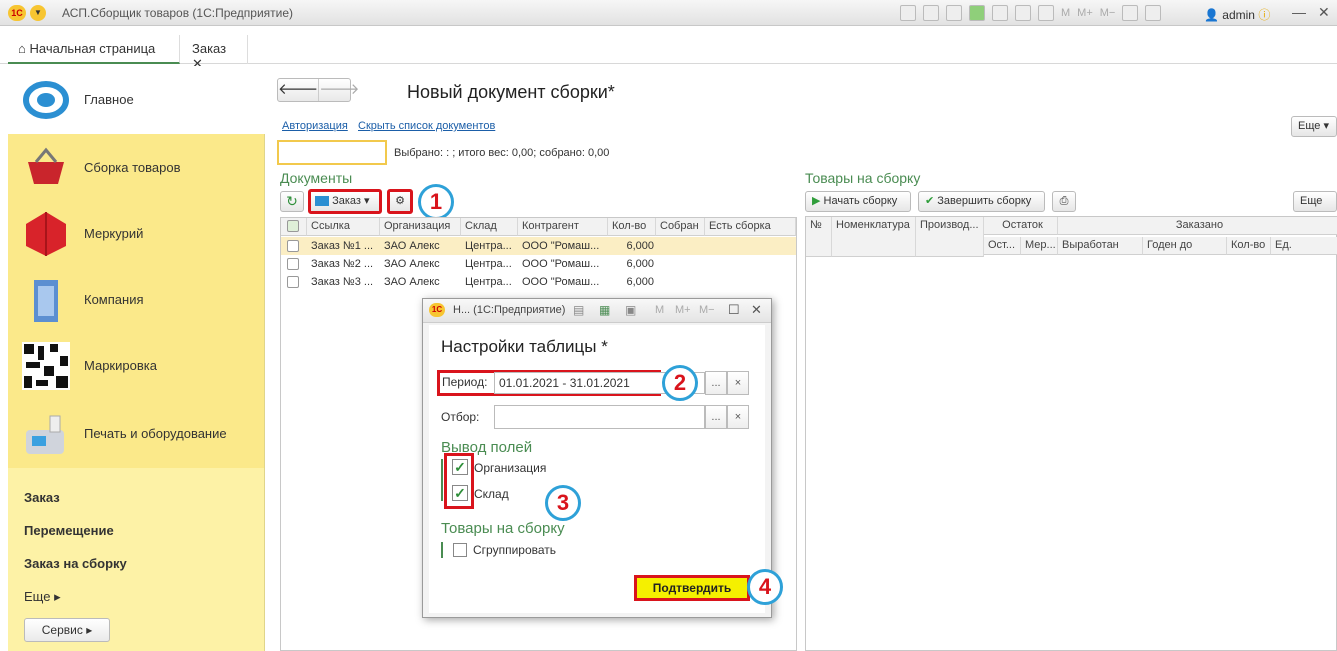 This screenshot has height=651, width=1337. Describe the element at coordinates (315, 126) in the screenshot. I see `auth-link: Авторизация` at that location.